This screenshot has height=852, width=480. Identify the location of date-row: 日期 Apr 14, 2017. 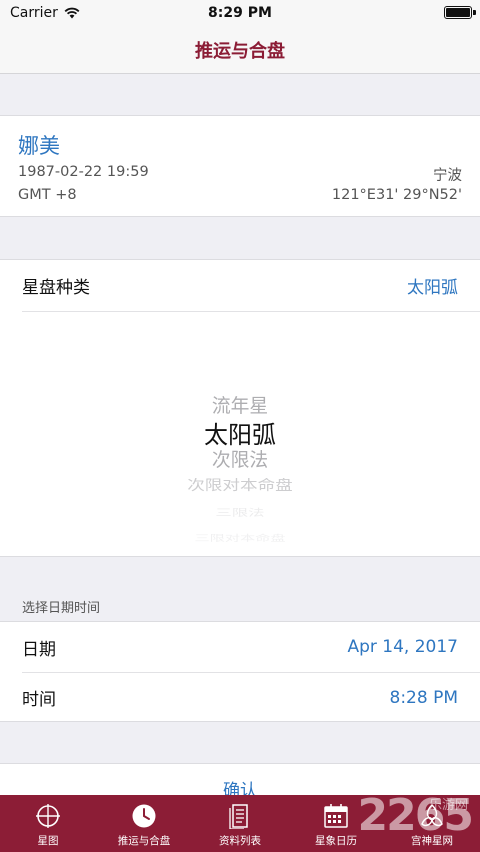
(251, 647).